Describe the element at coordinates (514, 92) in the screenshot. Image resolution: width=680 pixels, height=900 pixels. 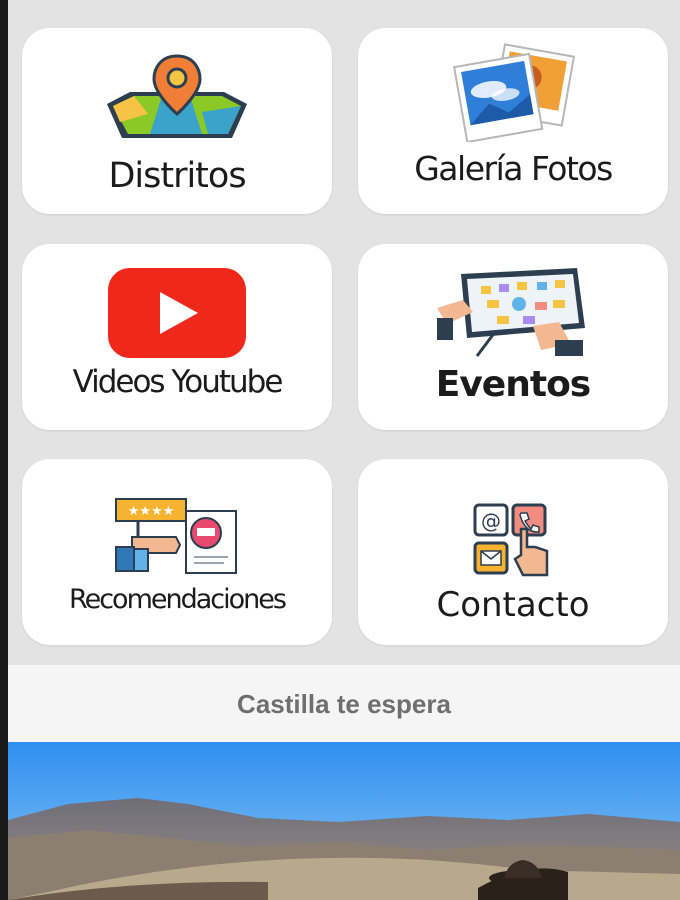
I see `photo-gallery-icon` at that location.